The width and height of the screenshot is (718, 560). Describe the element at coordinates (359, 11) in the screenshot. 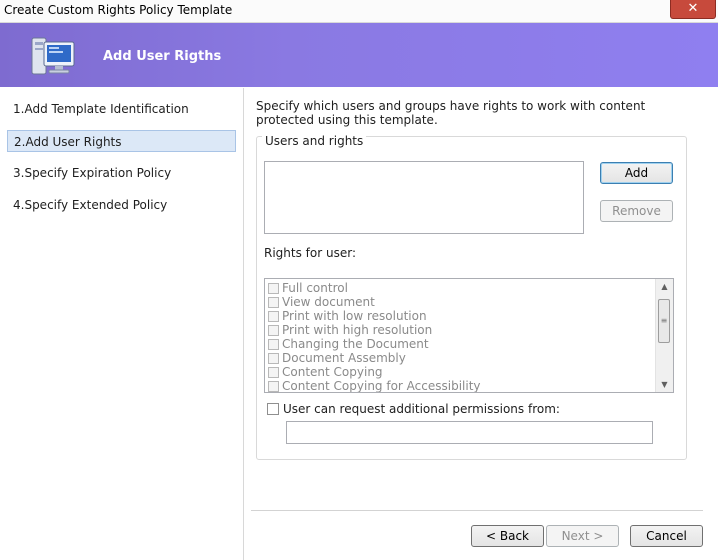

I see `title-bar: Create Custom Rights Policy Template ✕` at that location.